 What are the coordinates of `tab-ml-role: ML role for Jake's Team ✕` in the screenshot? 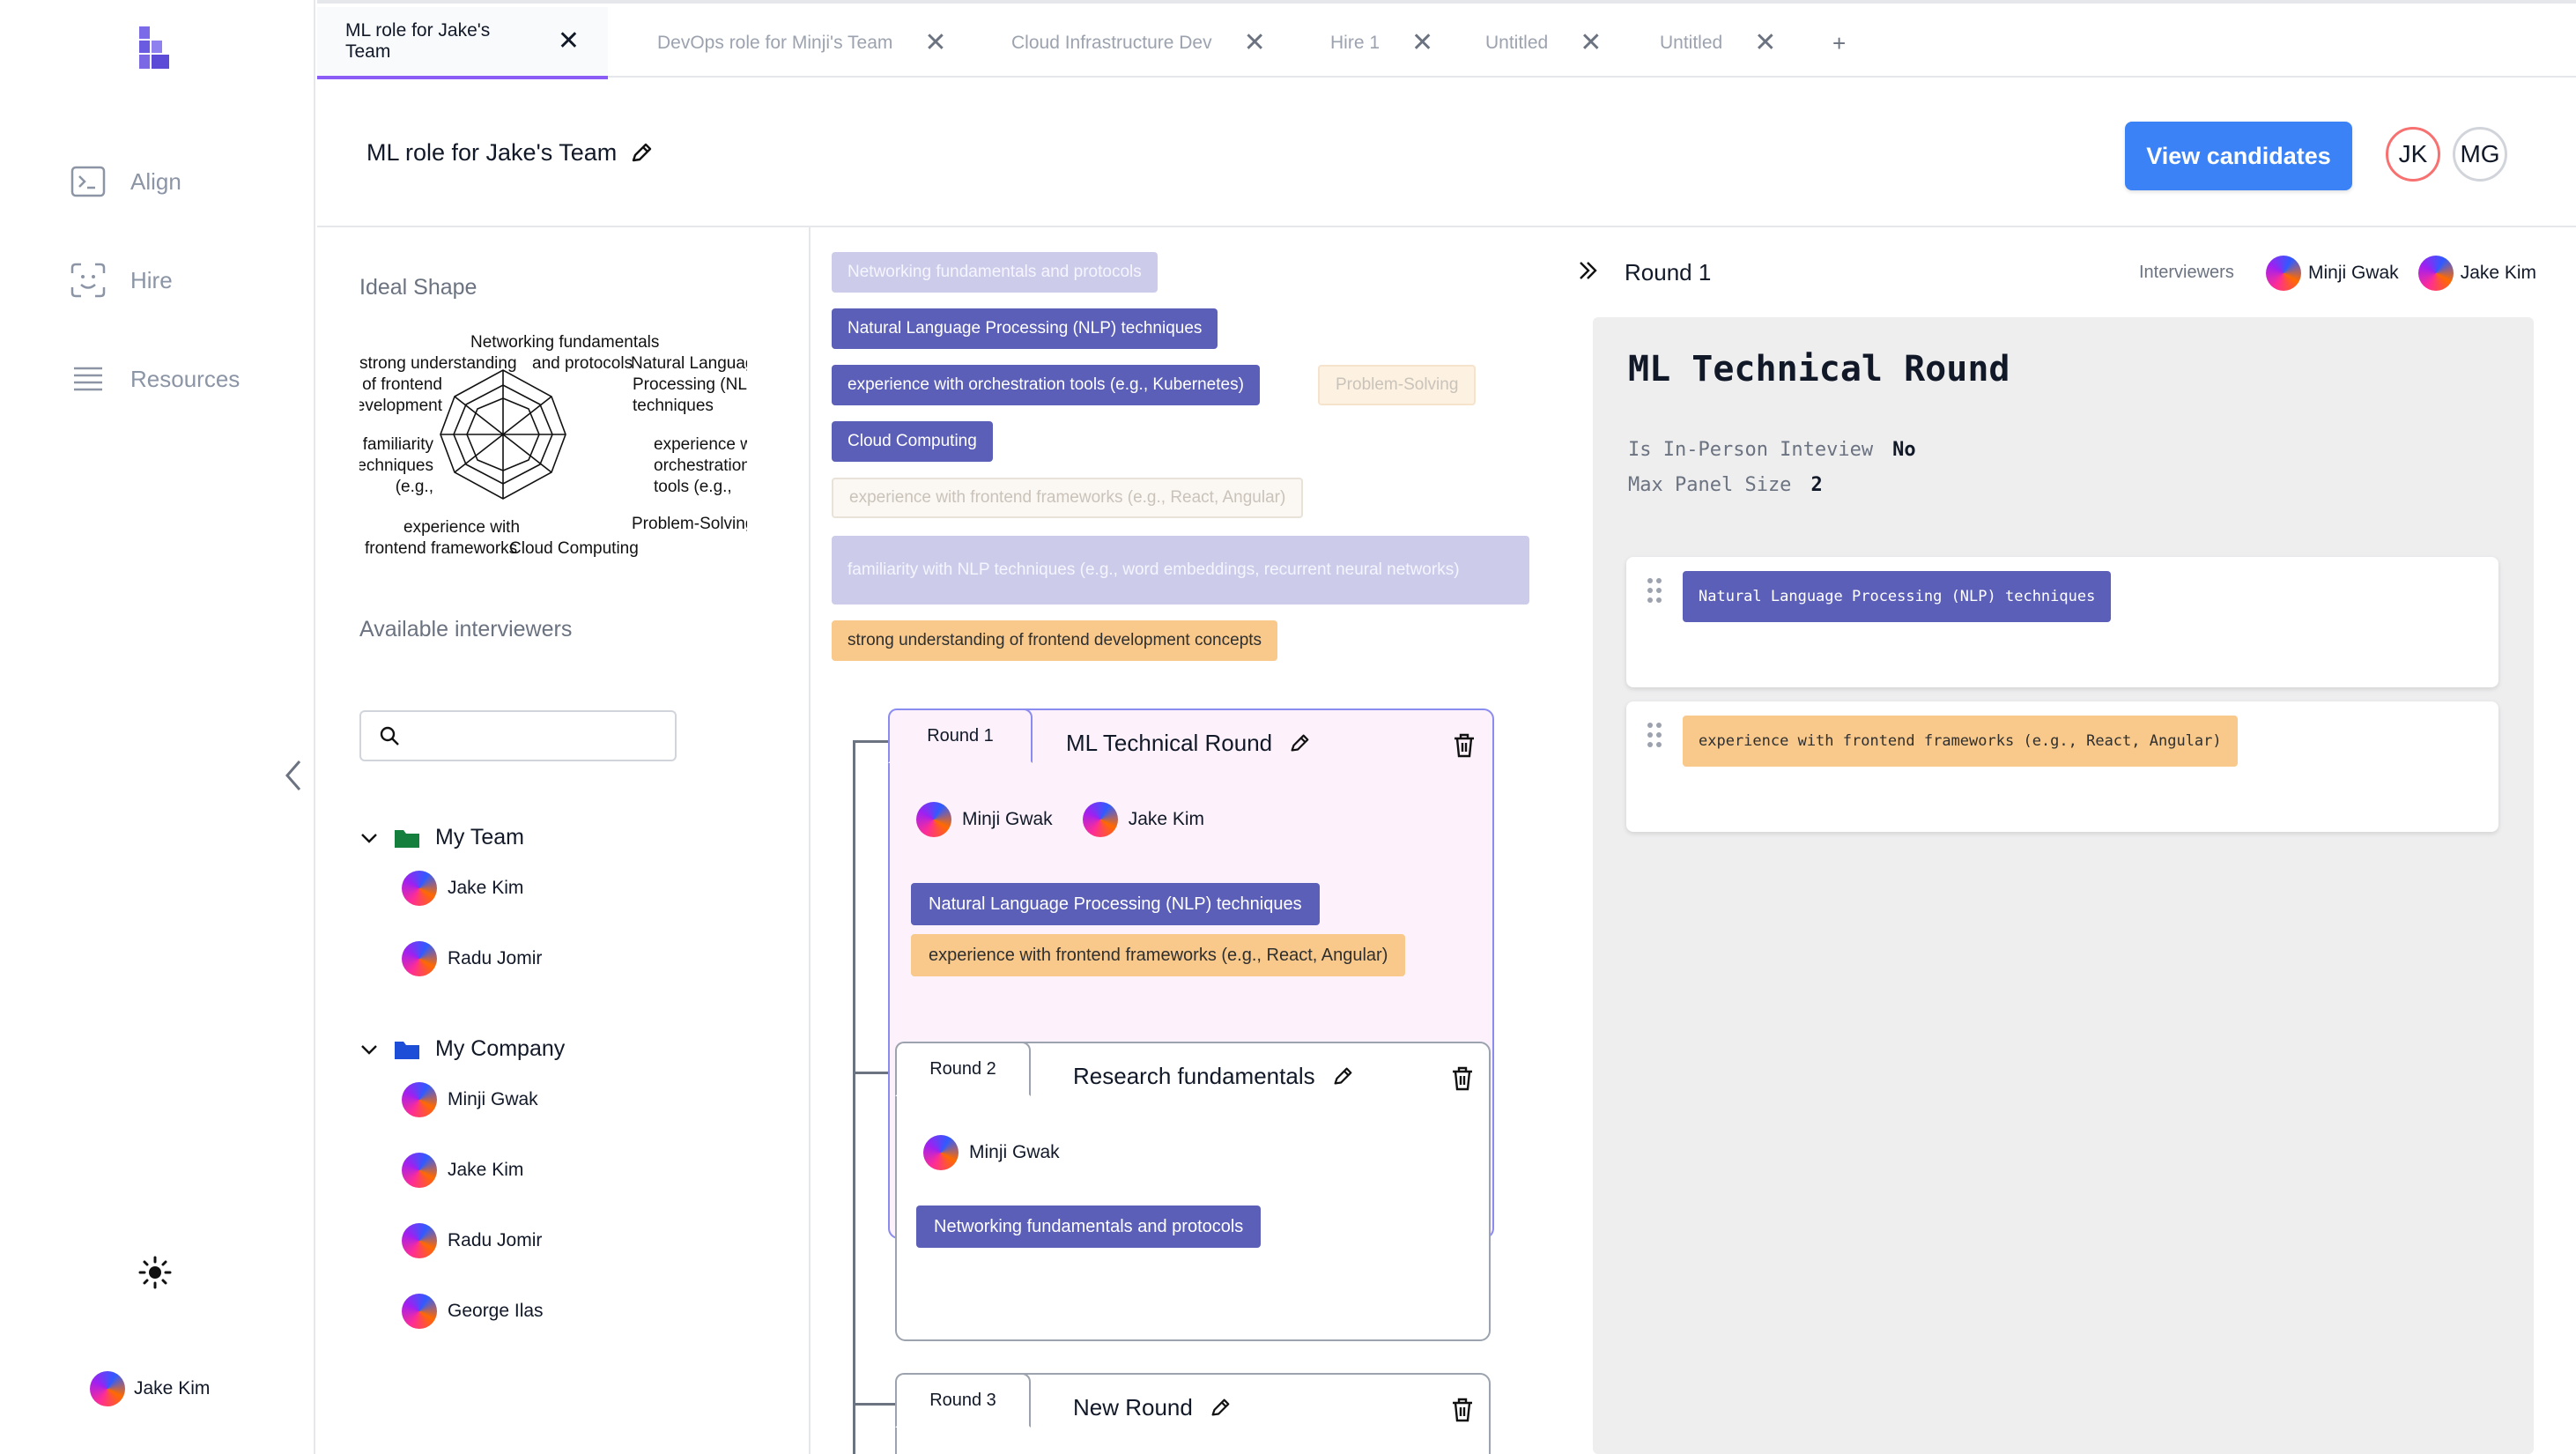 It's located at (462, 43).